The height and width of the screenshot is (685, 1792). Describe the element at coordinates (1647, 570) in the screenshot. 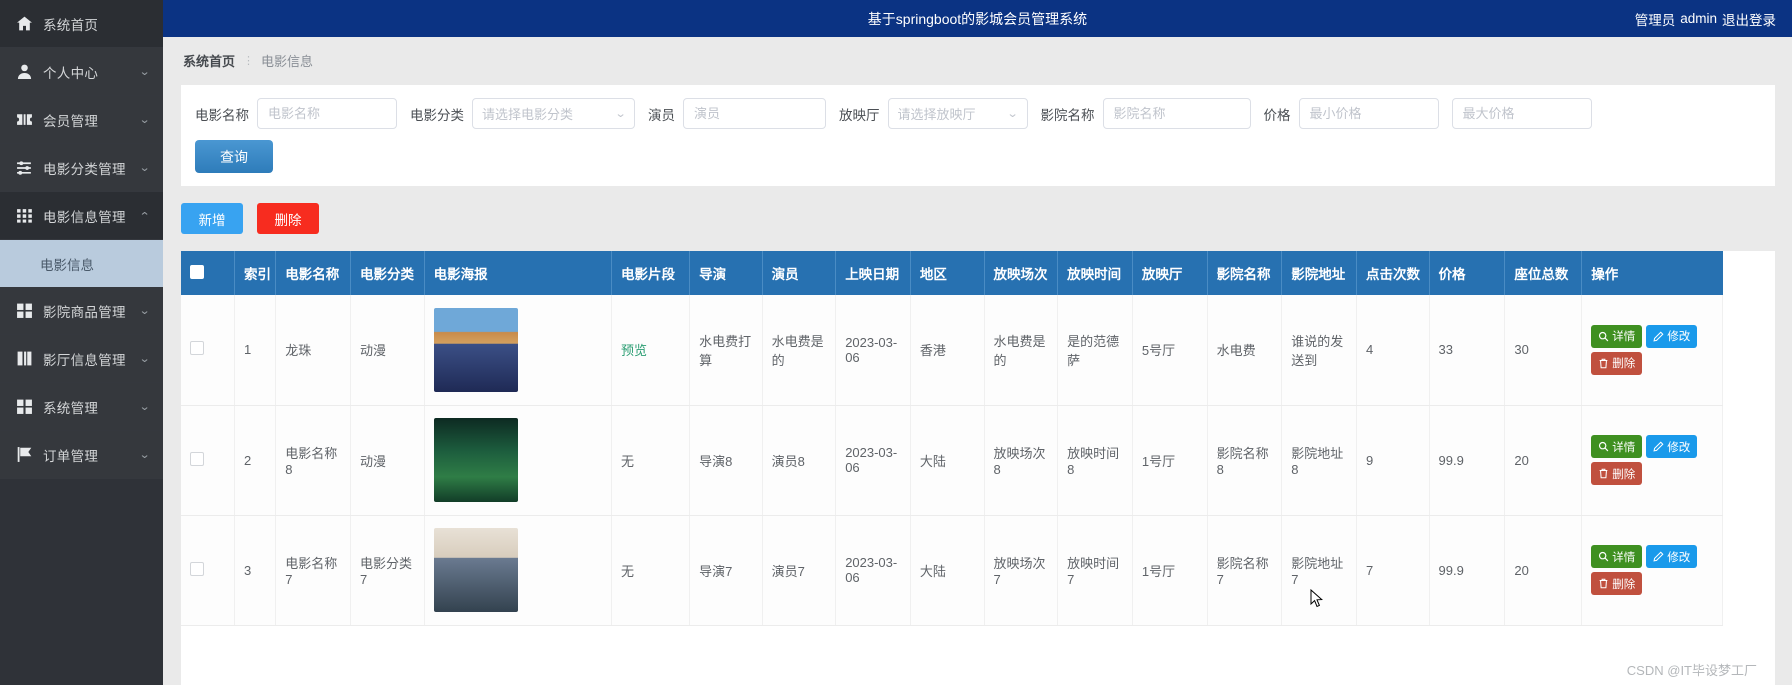

I see `row-action-buttons: 详情 修改 删除` at that location.